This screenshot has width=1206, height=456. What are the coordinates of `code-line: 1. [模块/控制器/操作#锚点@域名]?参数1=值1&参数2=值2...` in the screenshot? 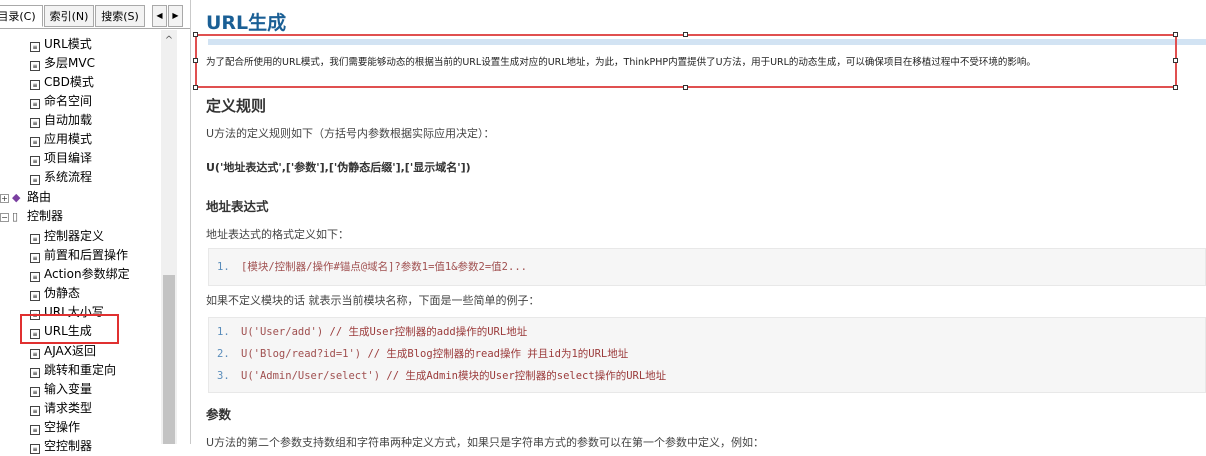 It's located at (372, 267).